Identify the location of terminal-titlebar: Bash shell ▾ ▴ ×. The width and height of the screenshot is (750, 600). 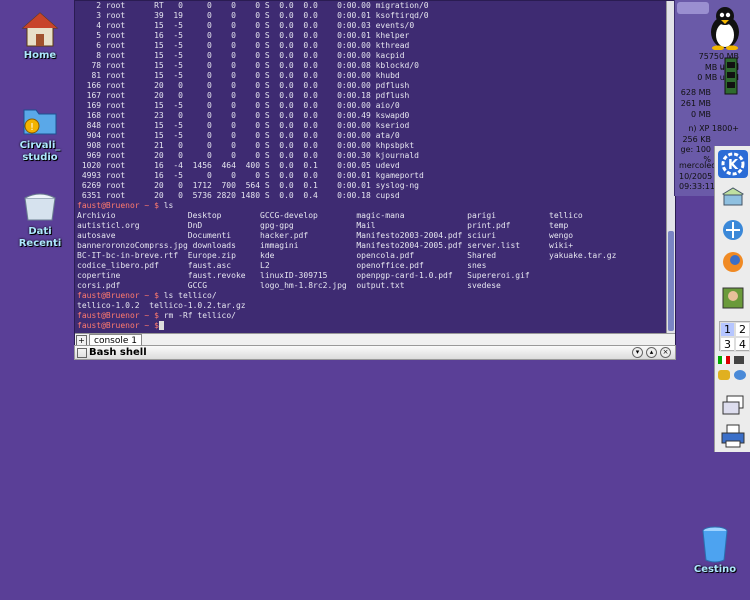
(375, 352).